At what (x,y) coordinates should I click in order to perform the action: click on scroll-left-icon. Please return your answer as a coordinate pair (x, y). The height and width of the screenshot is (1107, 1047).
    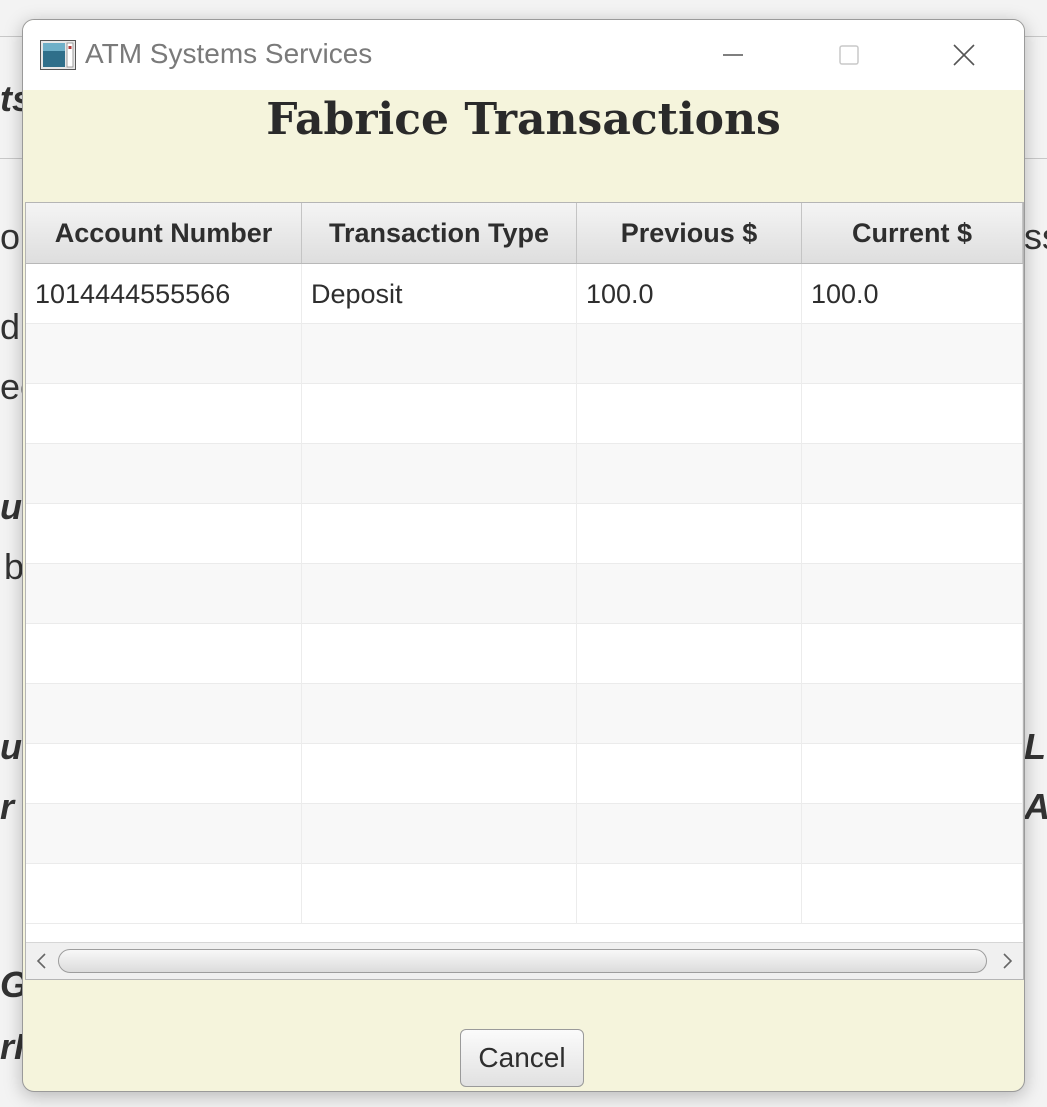
    Looking at the image, I should click on (42, 961).